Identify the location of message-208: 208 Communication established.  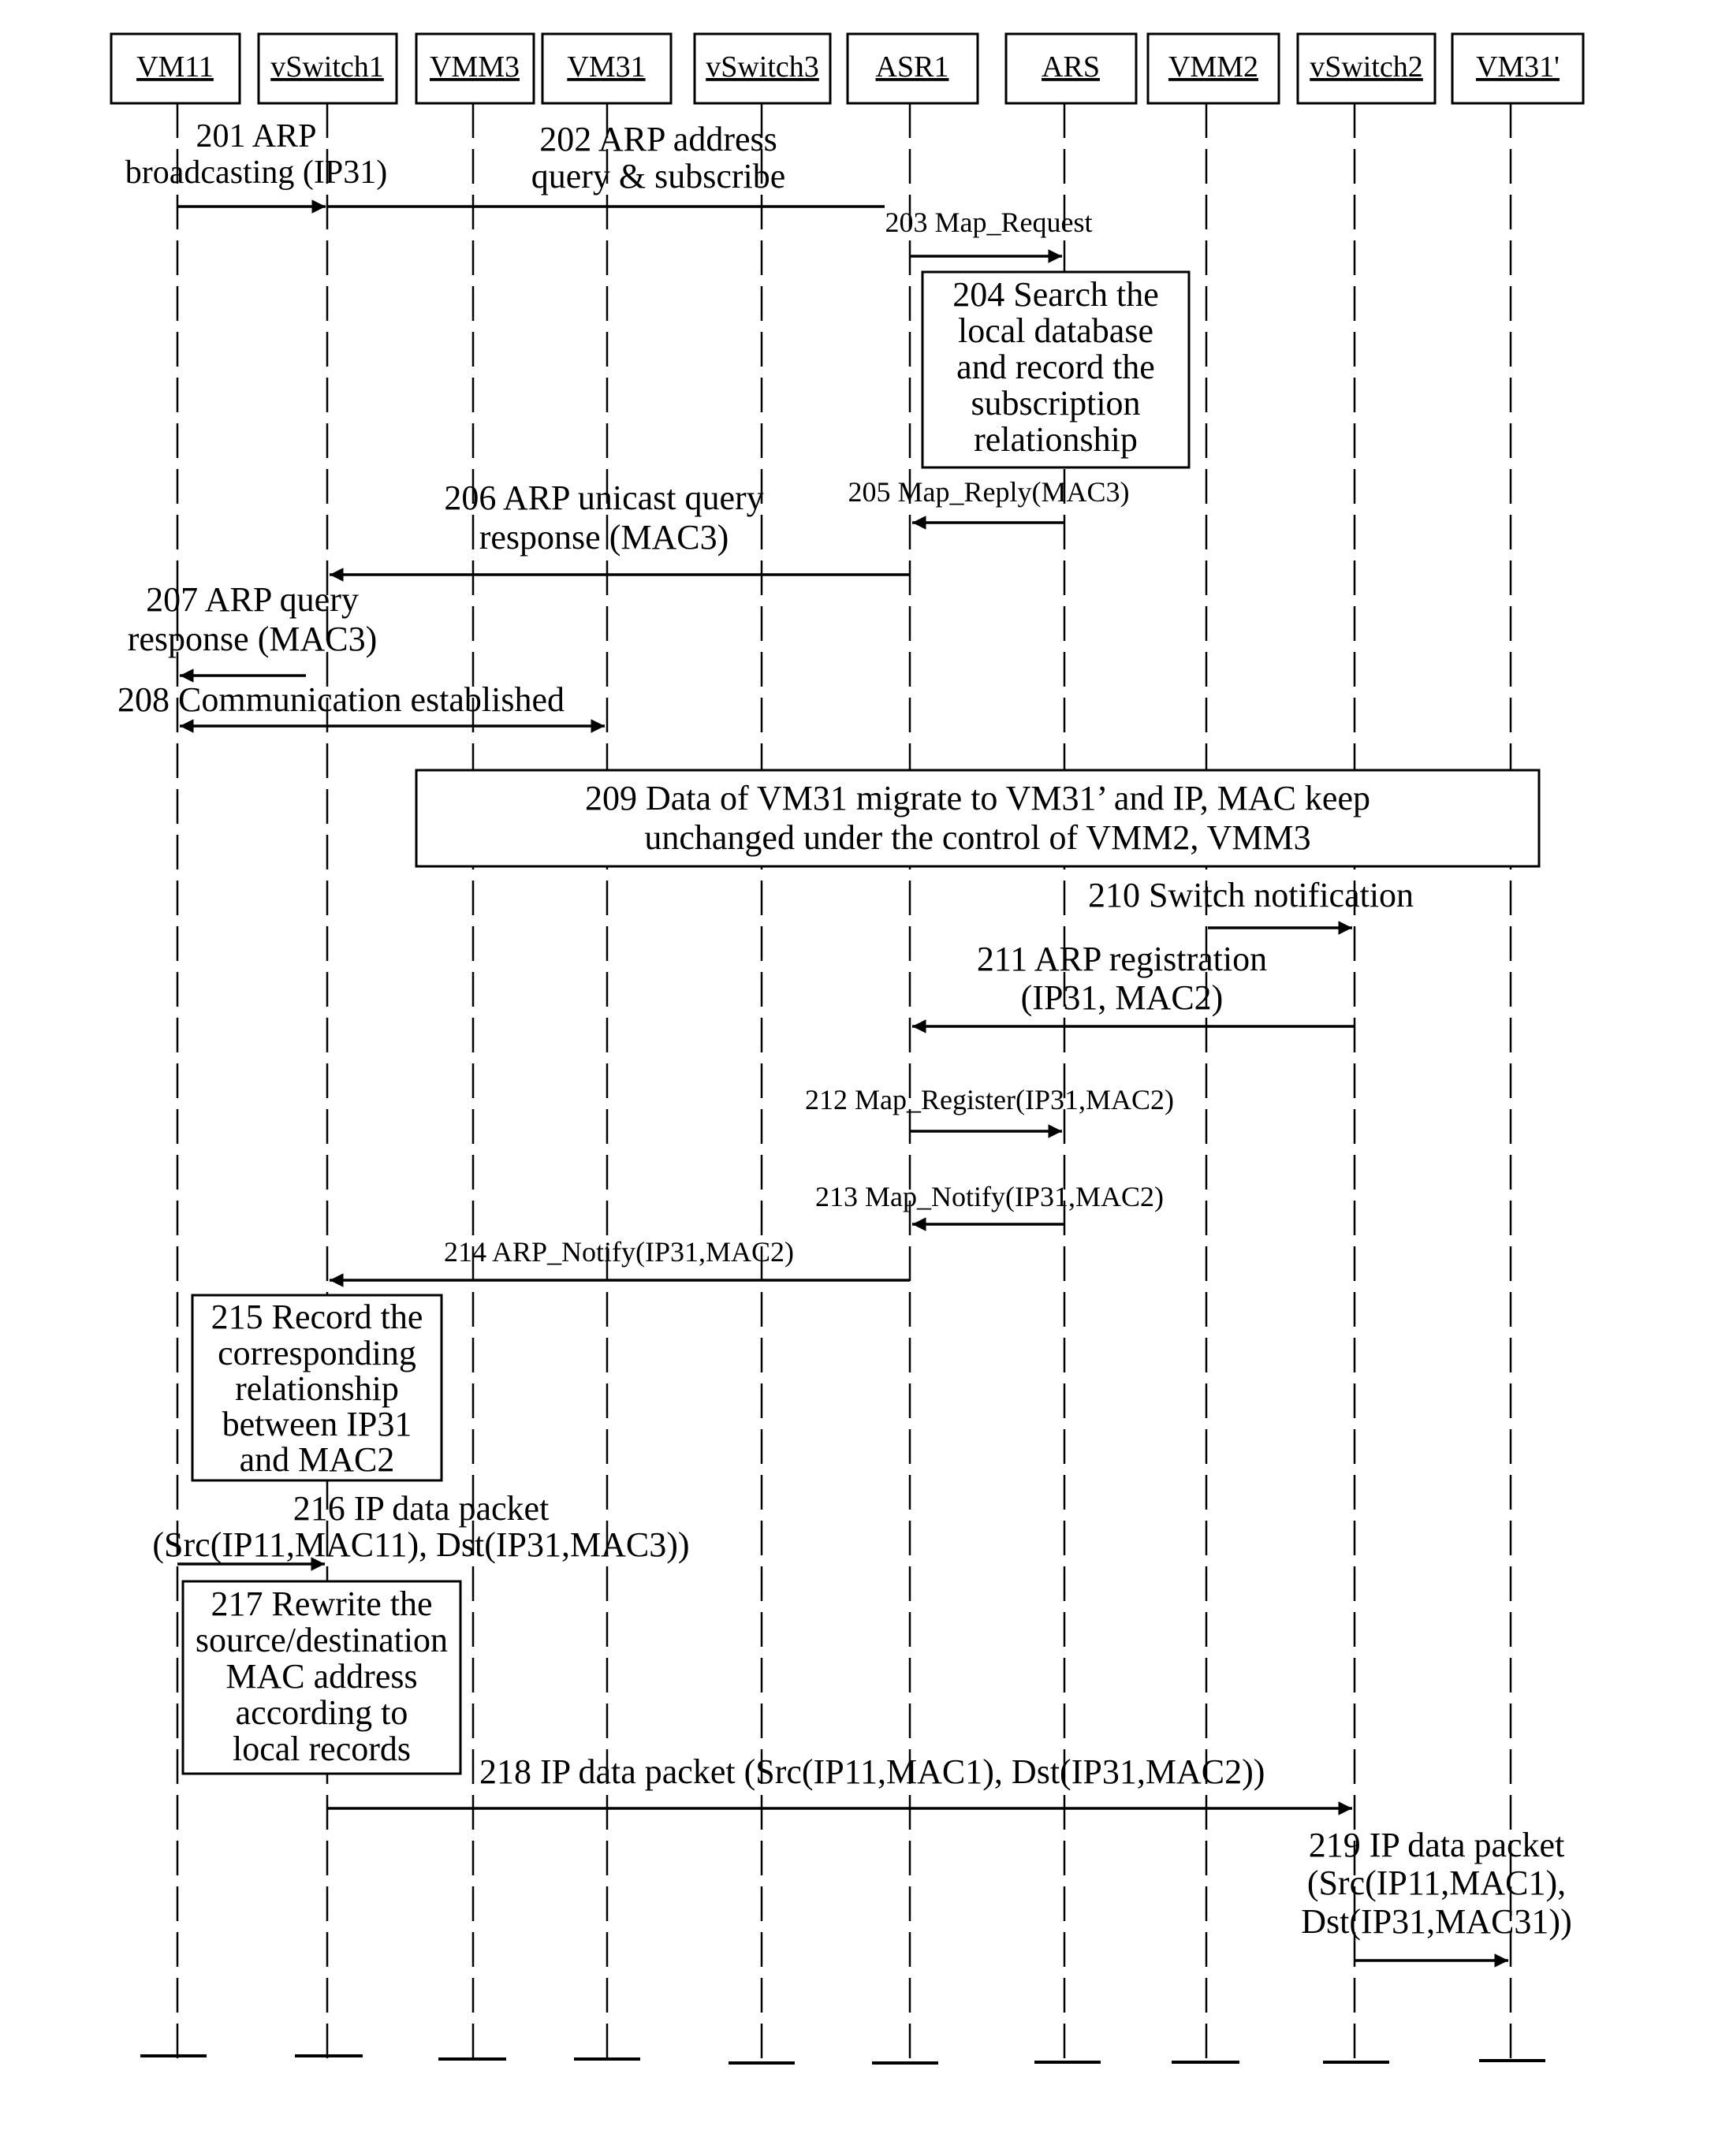
(361, 707).